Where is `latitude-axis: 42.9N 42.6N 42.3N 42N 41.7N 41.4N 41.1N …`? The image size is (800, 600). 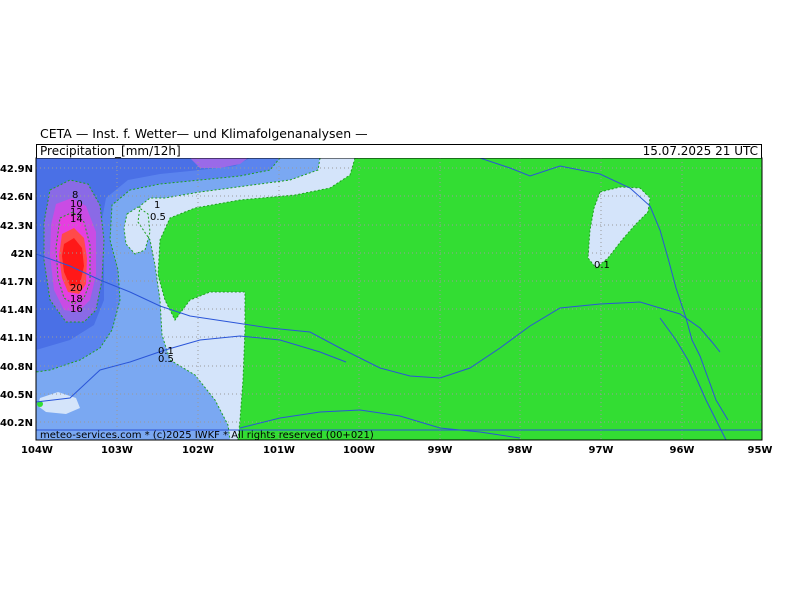
latitude-axis: 42.9N 42.6N 42.3N 42N 41.7N 41.4N 41.1N … is located at coordinates (16, 296).